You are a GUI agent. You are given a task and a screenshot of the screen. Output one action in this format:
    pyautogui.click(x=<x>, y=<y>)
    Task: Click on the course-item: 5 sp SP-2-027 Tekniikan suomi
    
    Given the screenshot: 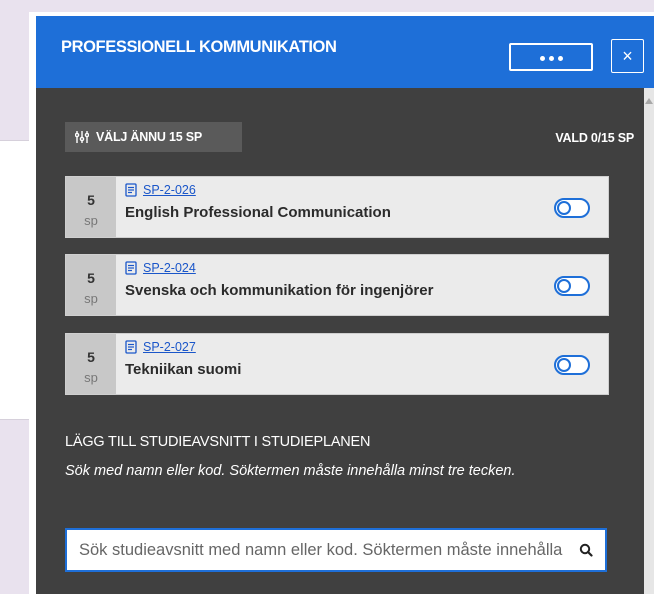 What is the action you would take?
    pyautogui.click(x=337, y=364)
    